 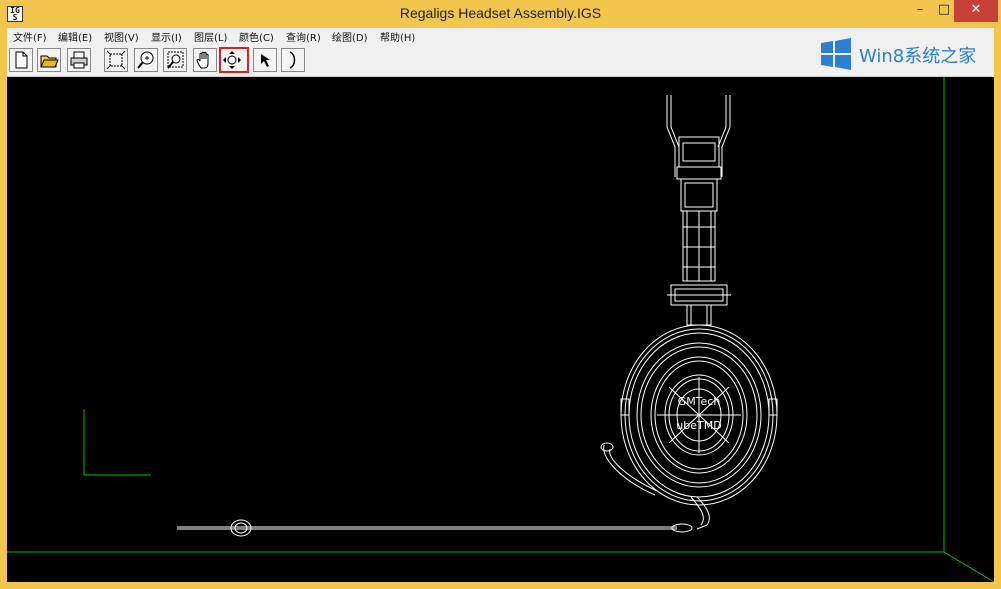 I want to click on zoom-icon, so click(x=145, y=60).